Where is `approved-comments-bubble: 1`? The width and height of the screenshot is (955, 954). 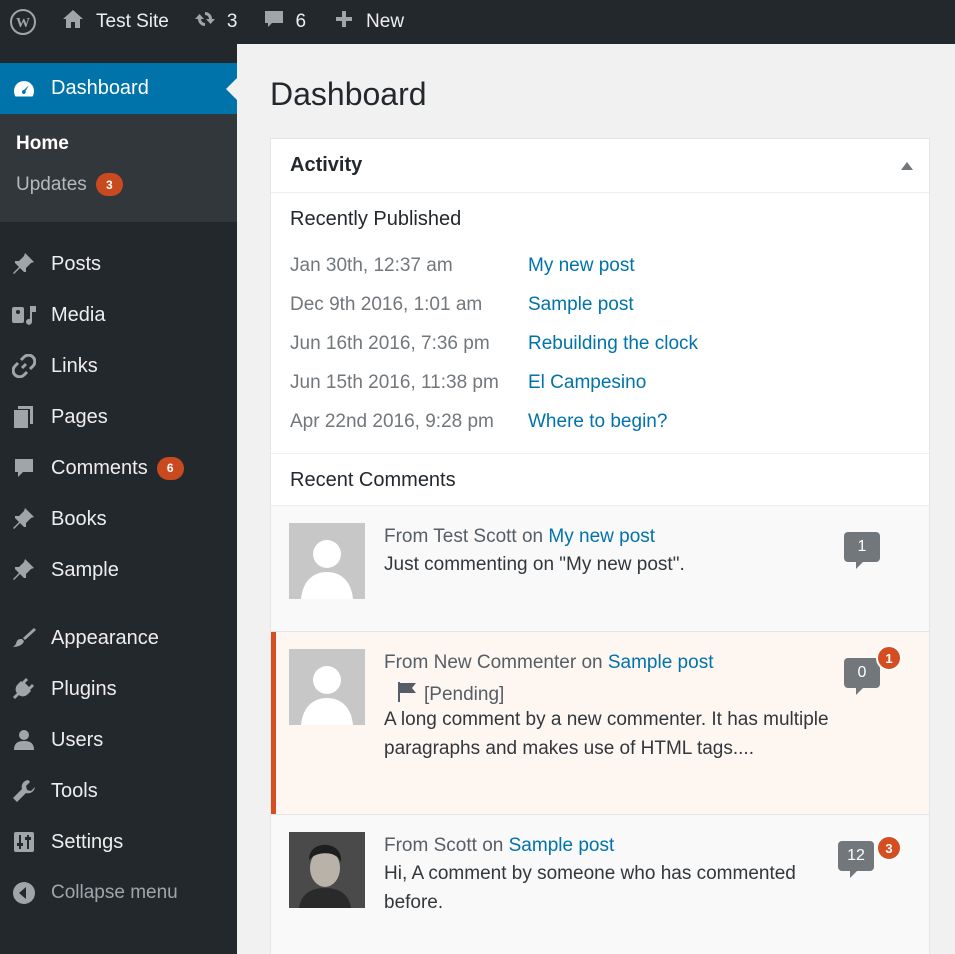 approved-comments-bubble: 1 is located at coordinates (862, 550).